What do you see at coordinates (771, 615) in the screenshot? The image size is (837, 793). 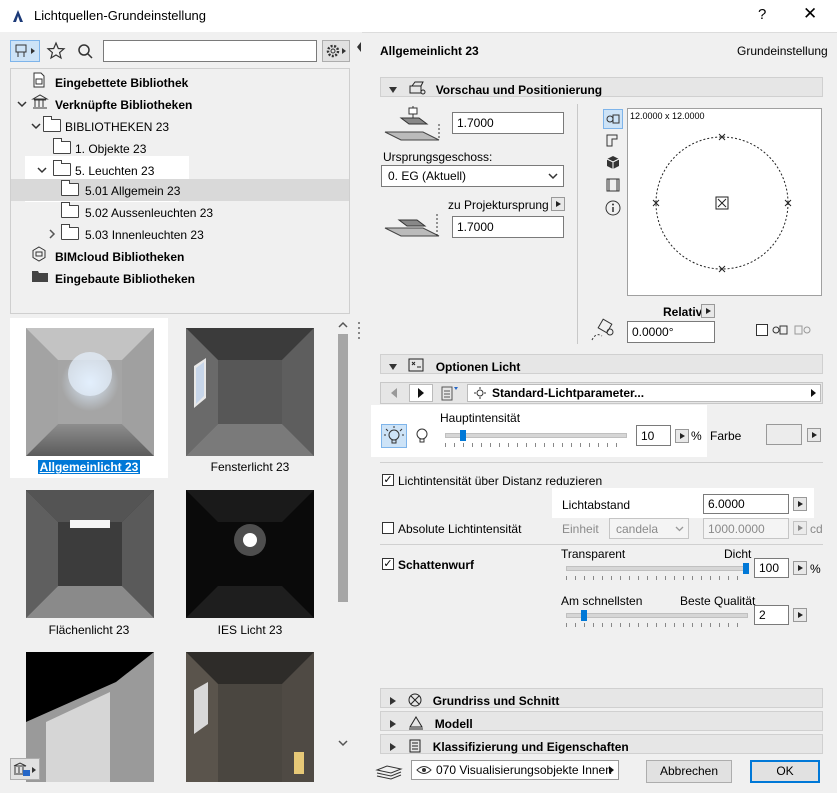 I see `quality-input` at bounding box center [771, 615].